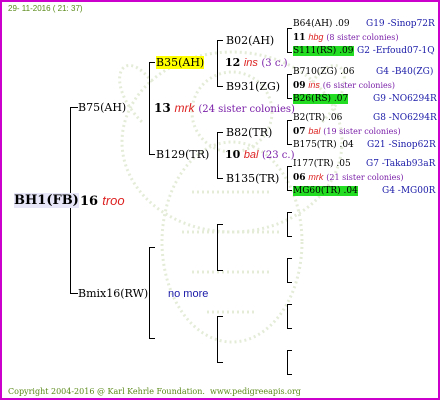 The image size is (440, 400). I want to click on mother-note: no more, so click(188, 294).